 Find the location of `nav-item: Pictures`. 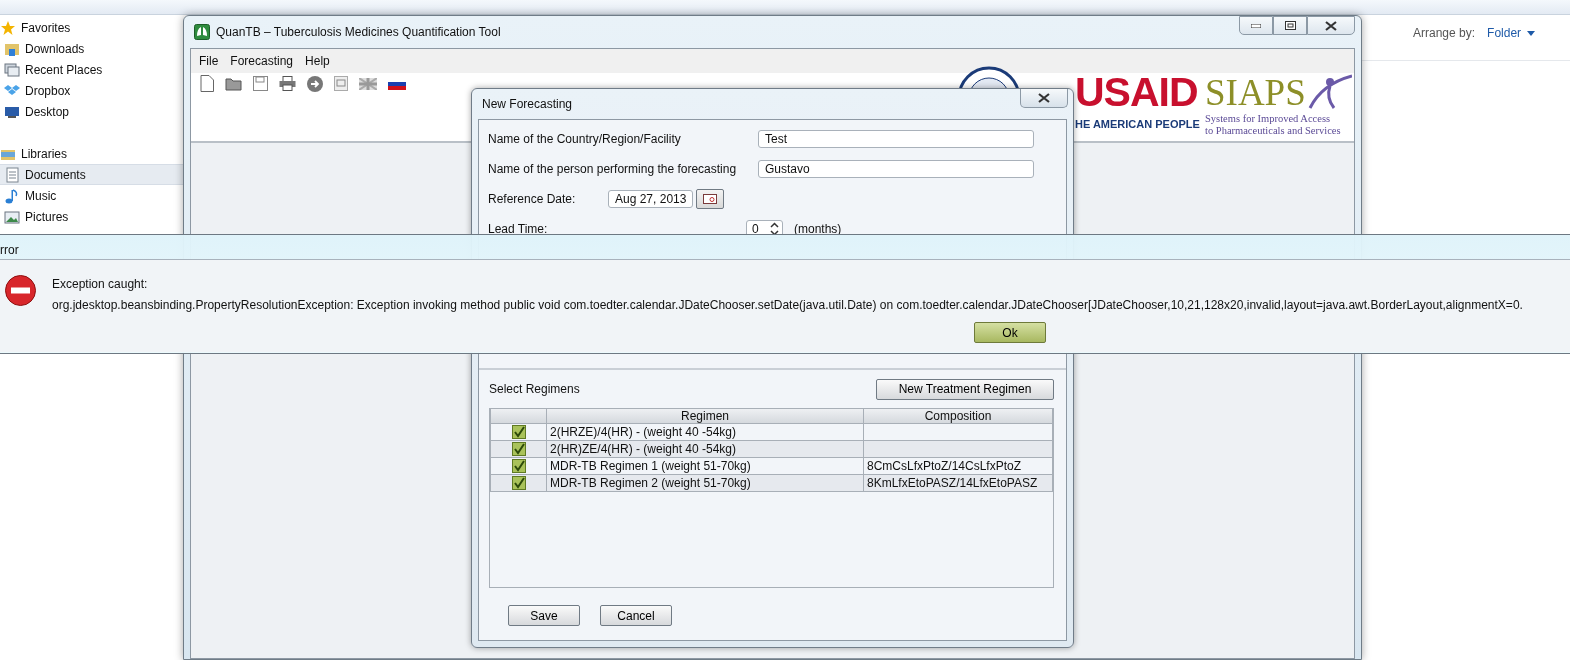

nav-item: Pictures is located at coordinates (91, 216).